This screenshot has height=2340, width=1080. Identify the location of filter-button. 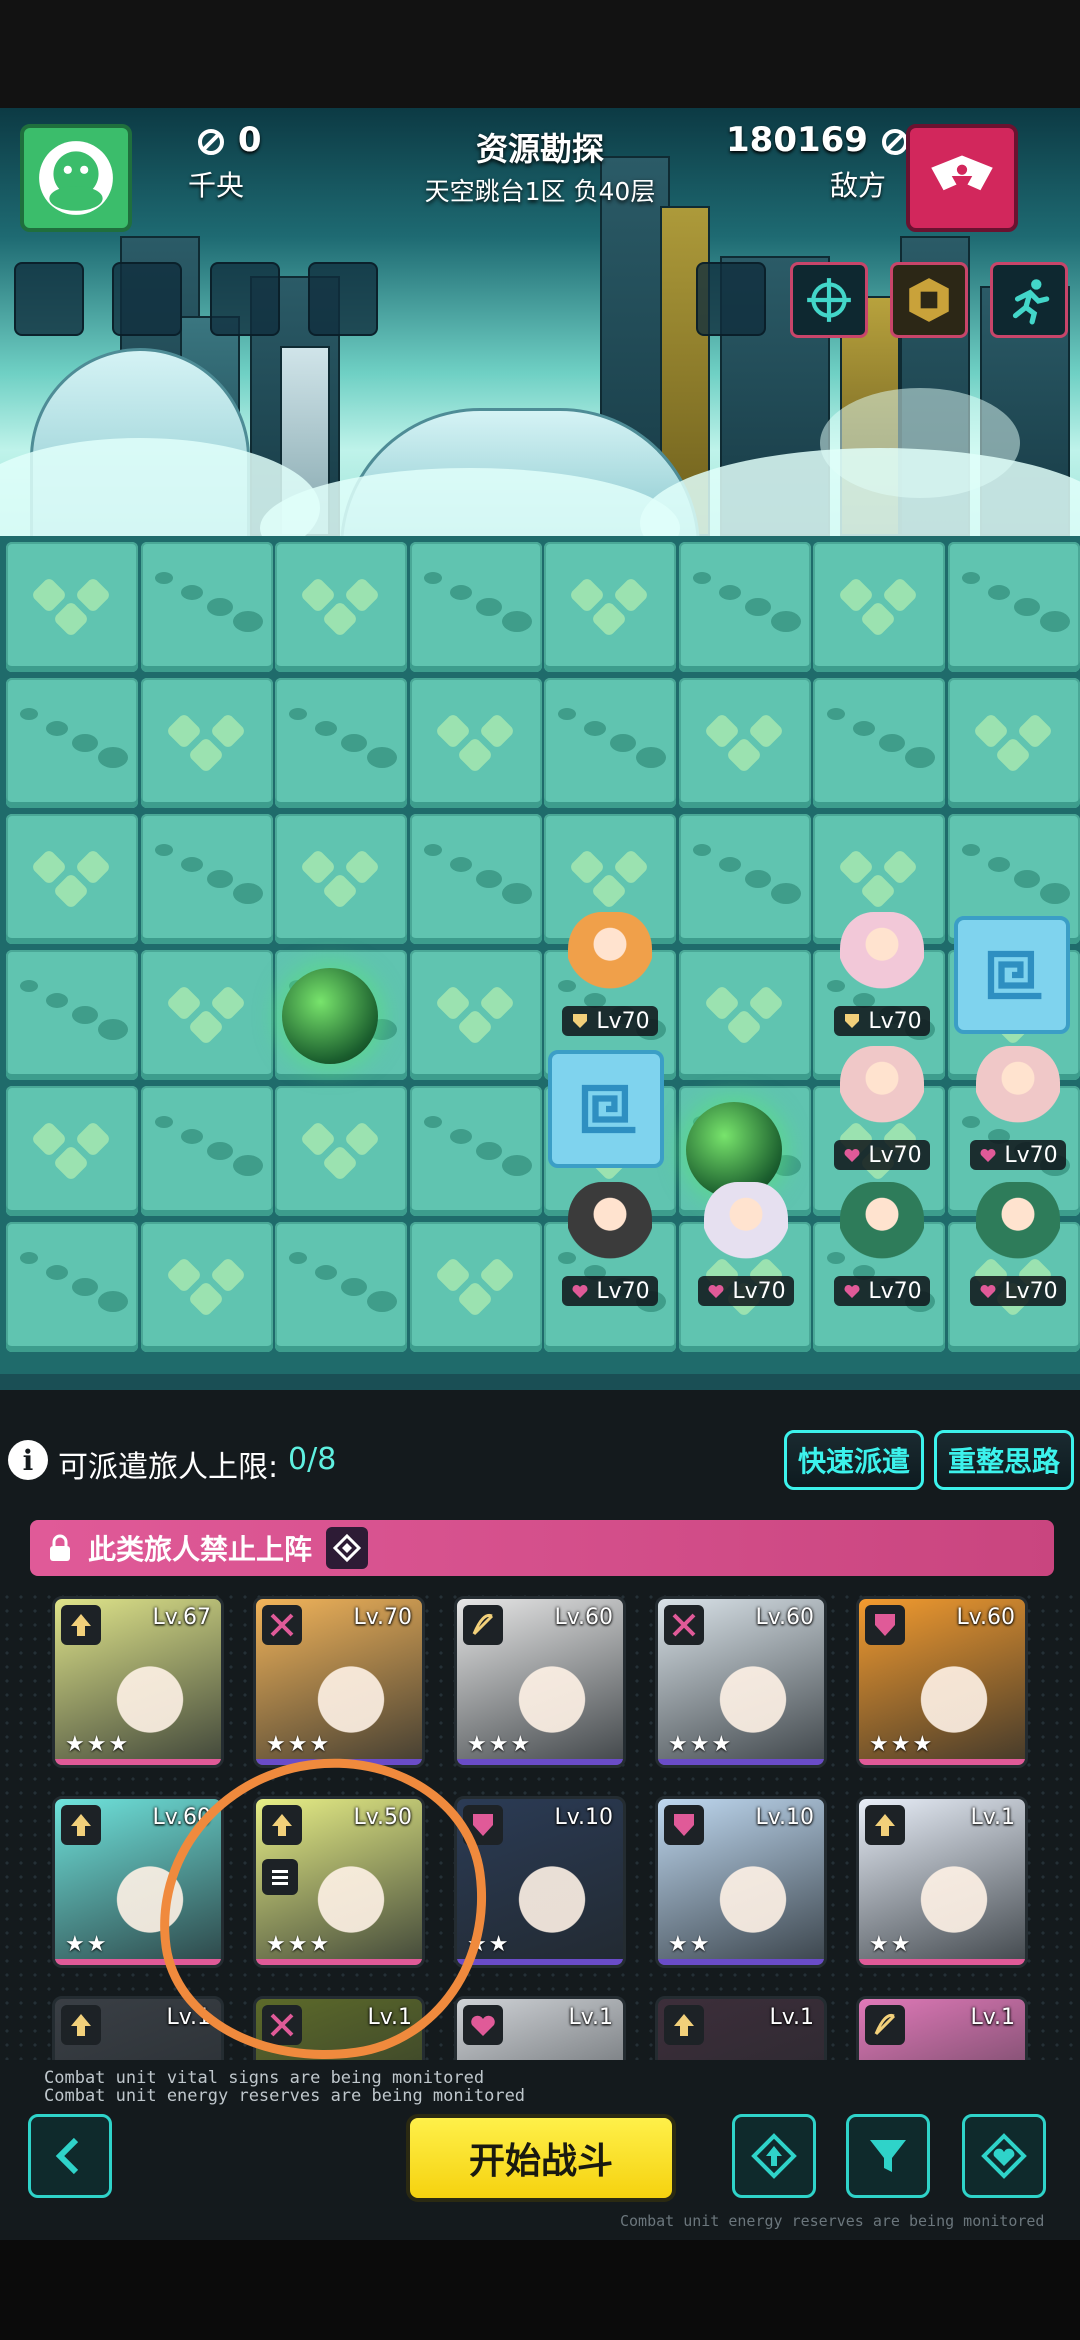
(888, 2156).